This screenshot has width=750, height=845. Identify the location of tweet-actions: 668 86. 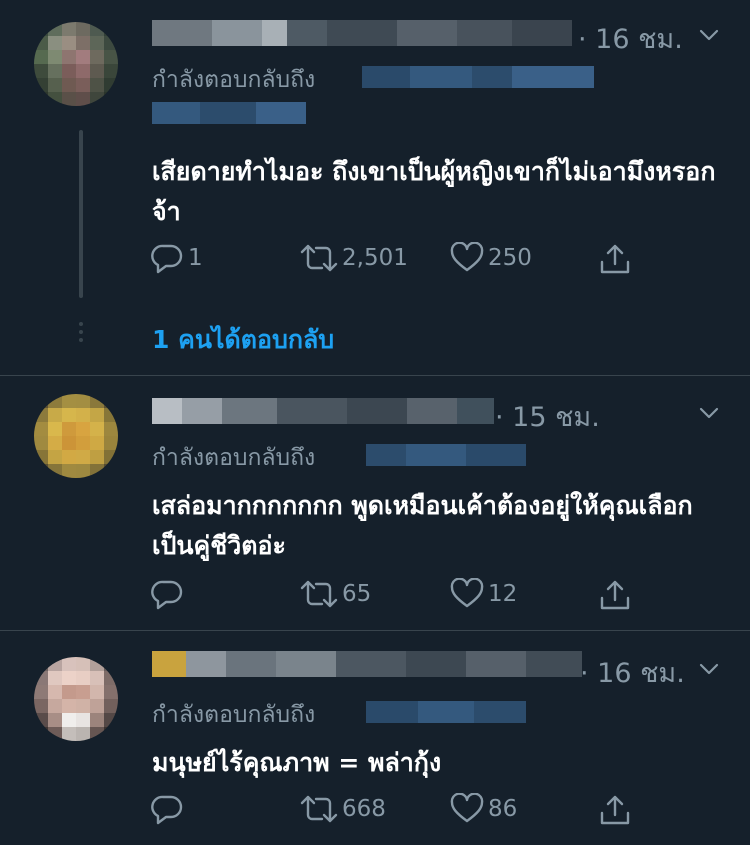
(400, 810).